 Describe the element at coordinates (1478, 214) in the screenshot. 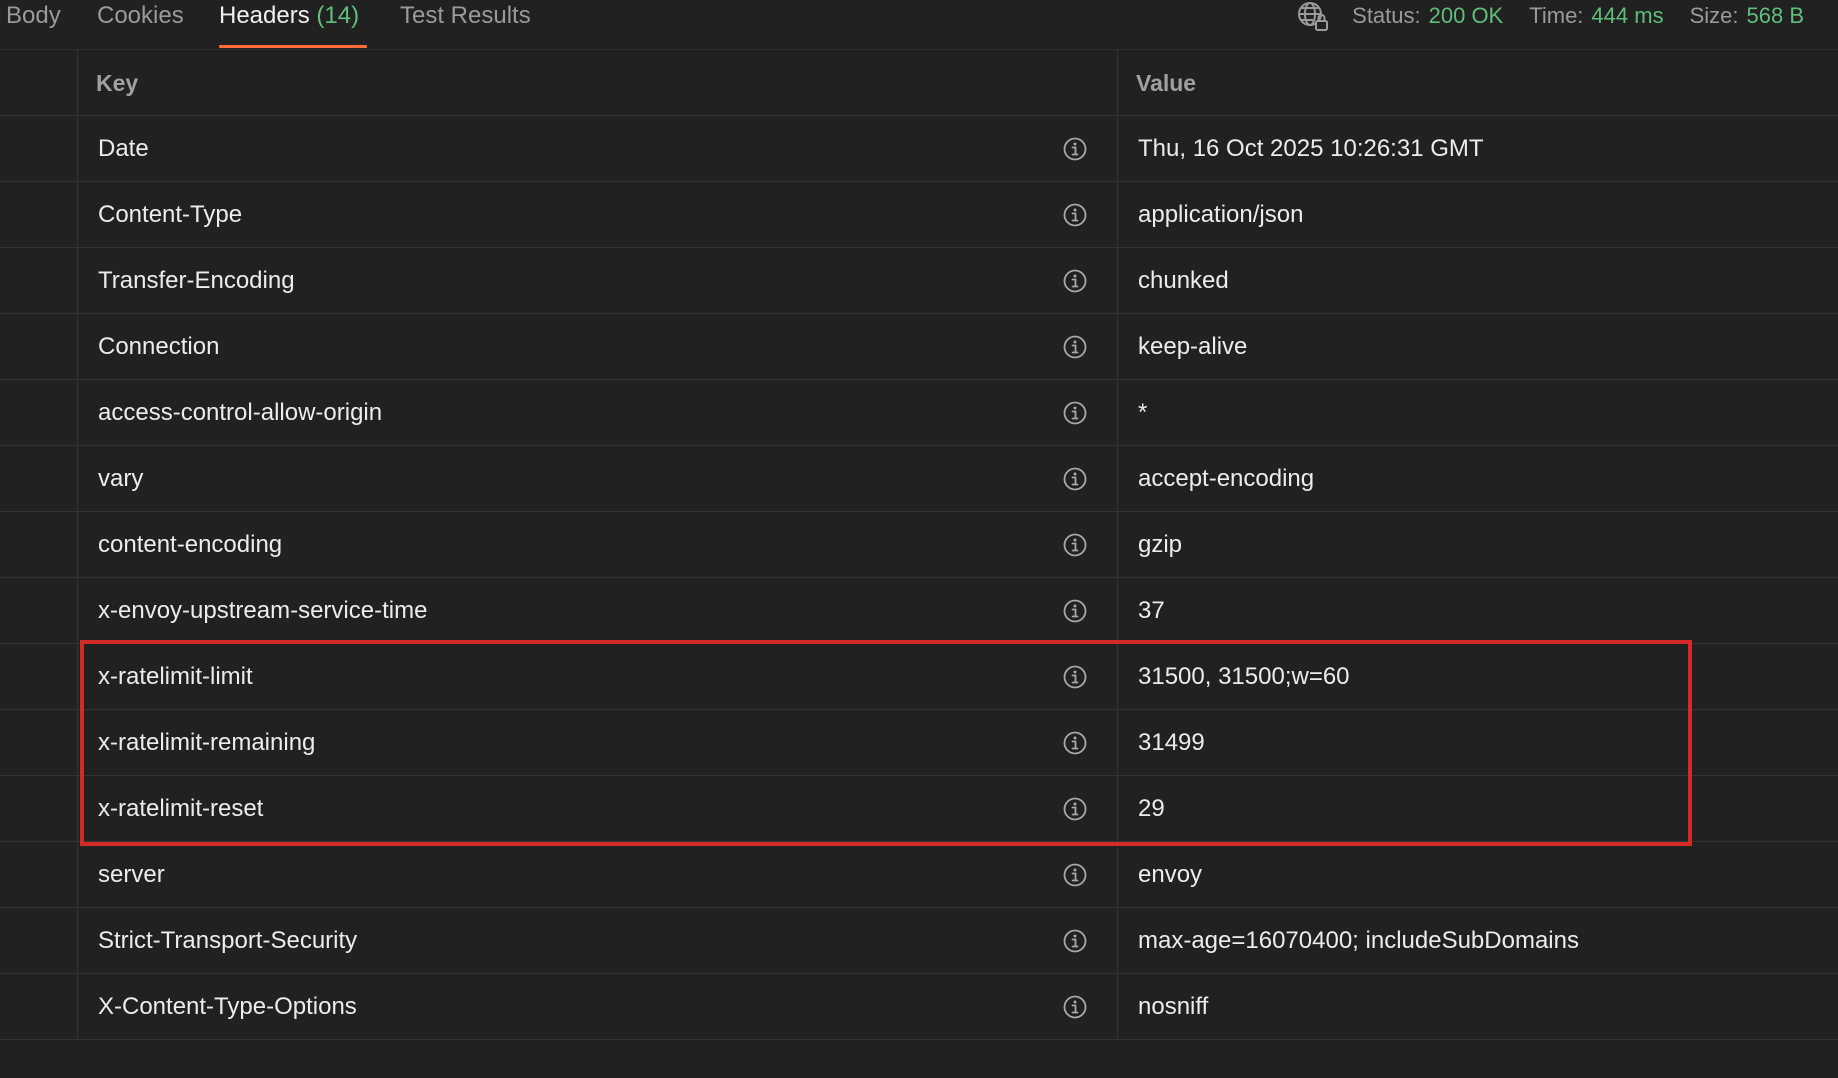

I see `header-value-cell: application/json` at that location.